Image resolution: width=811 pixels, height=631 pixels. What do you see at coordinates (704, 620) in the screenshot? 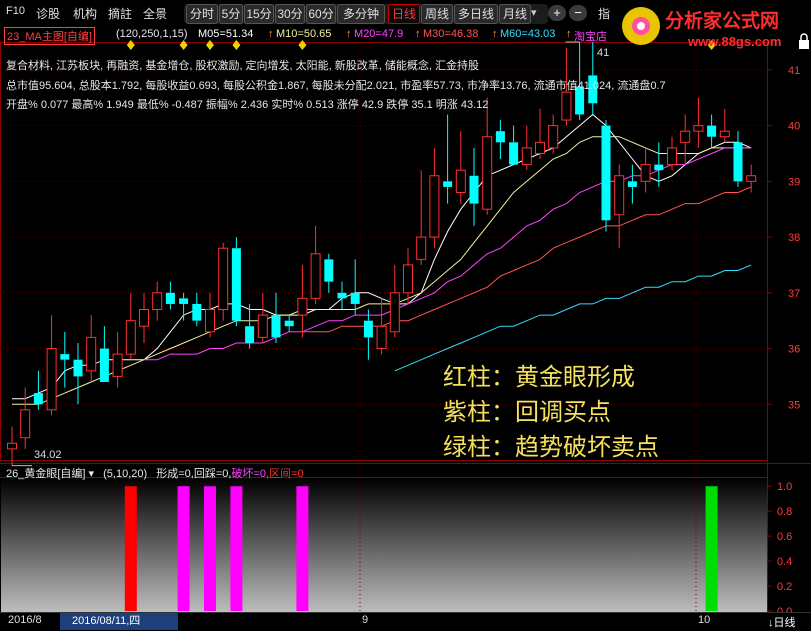
I see `date-tick-10: 10` at bounding box center [704, 620].